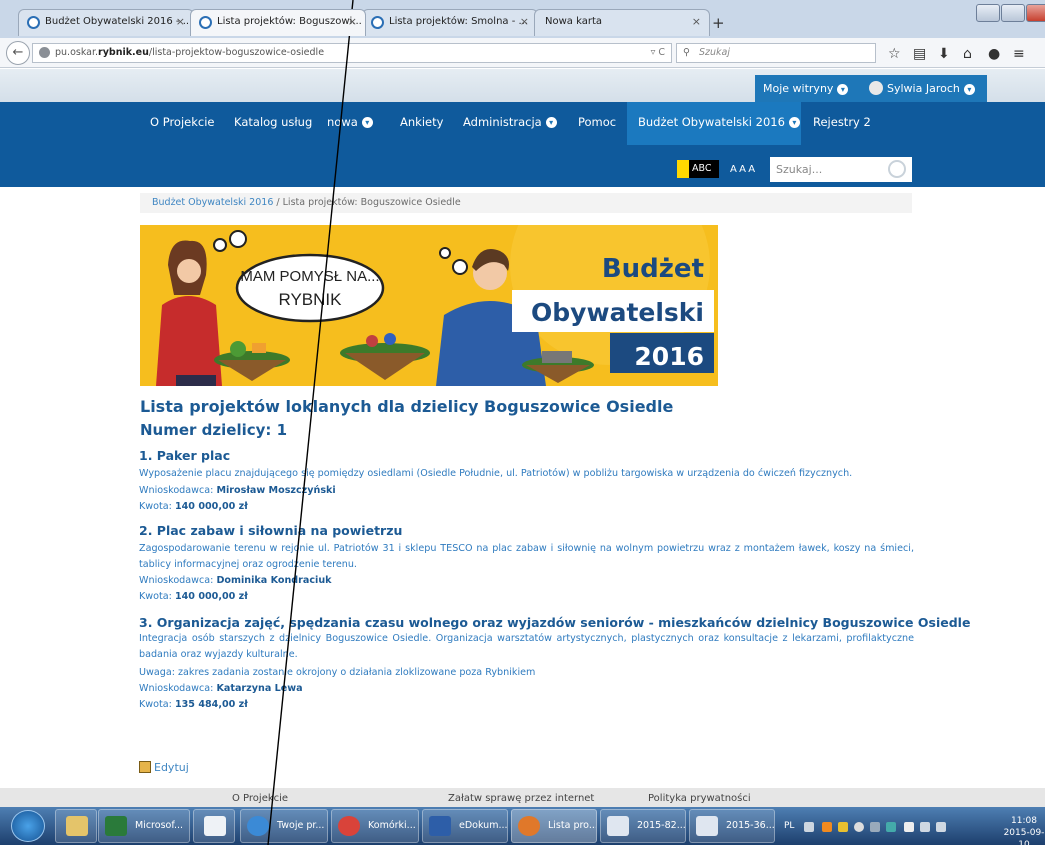  What do you see at coordinates (919, 54) in the screenshot?
I see `bookmarks-list-icon: ▤` at bounding box center [919, 54].